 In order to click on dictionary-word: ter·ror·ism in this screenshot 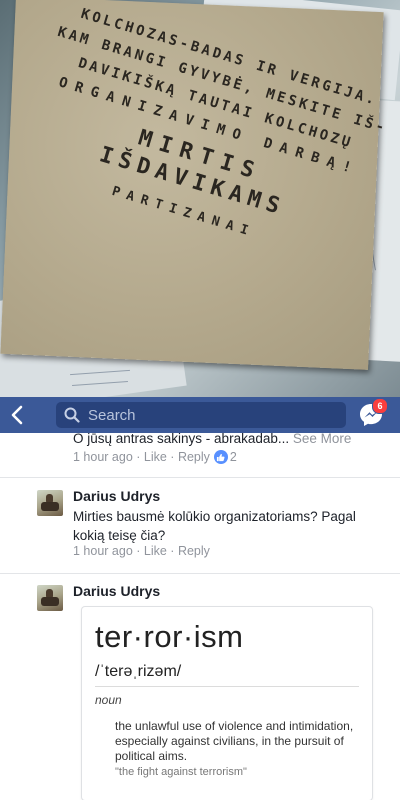, I will do `click(169, 636)`.